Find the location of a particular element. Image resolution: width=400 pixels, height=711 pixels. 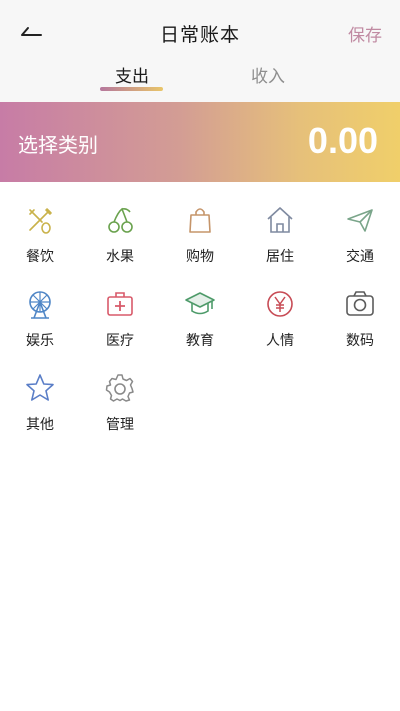

category-other: 其他 is located at coordinates (40, 402).